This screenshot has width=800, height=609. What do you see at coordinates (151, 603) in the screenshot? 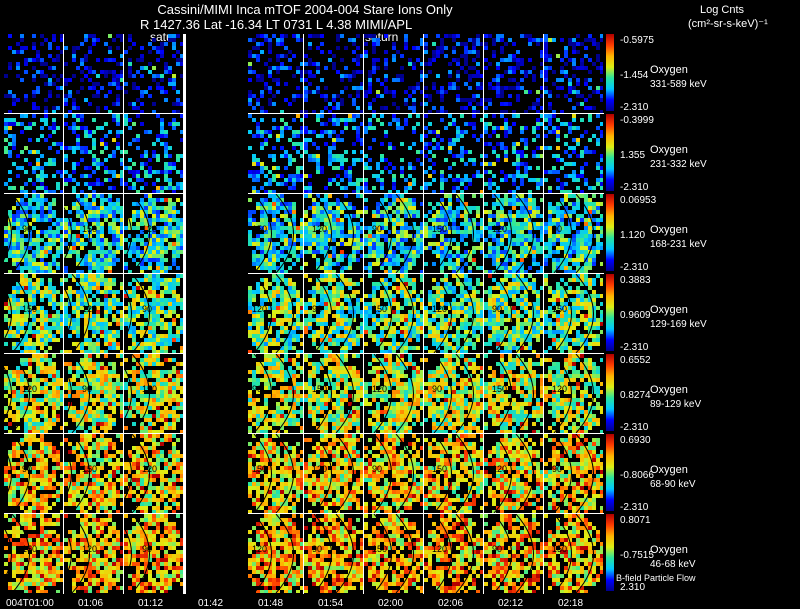
I see `time-tick-label: 01:12` at bounding box center [151, 603].